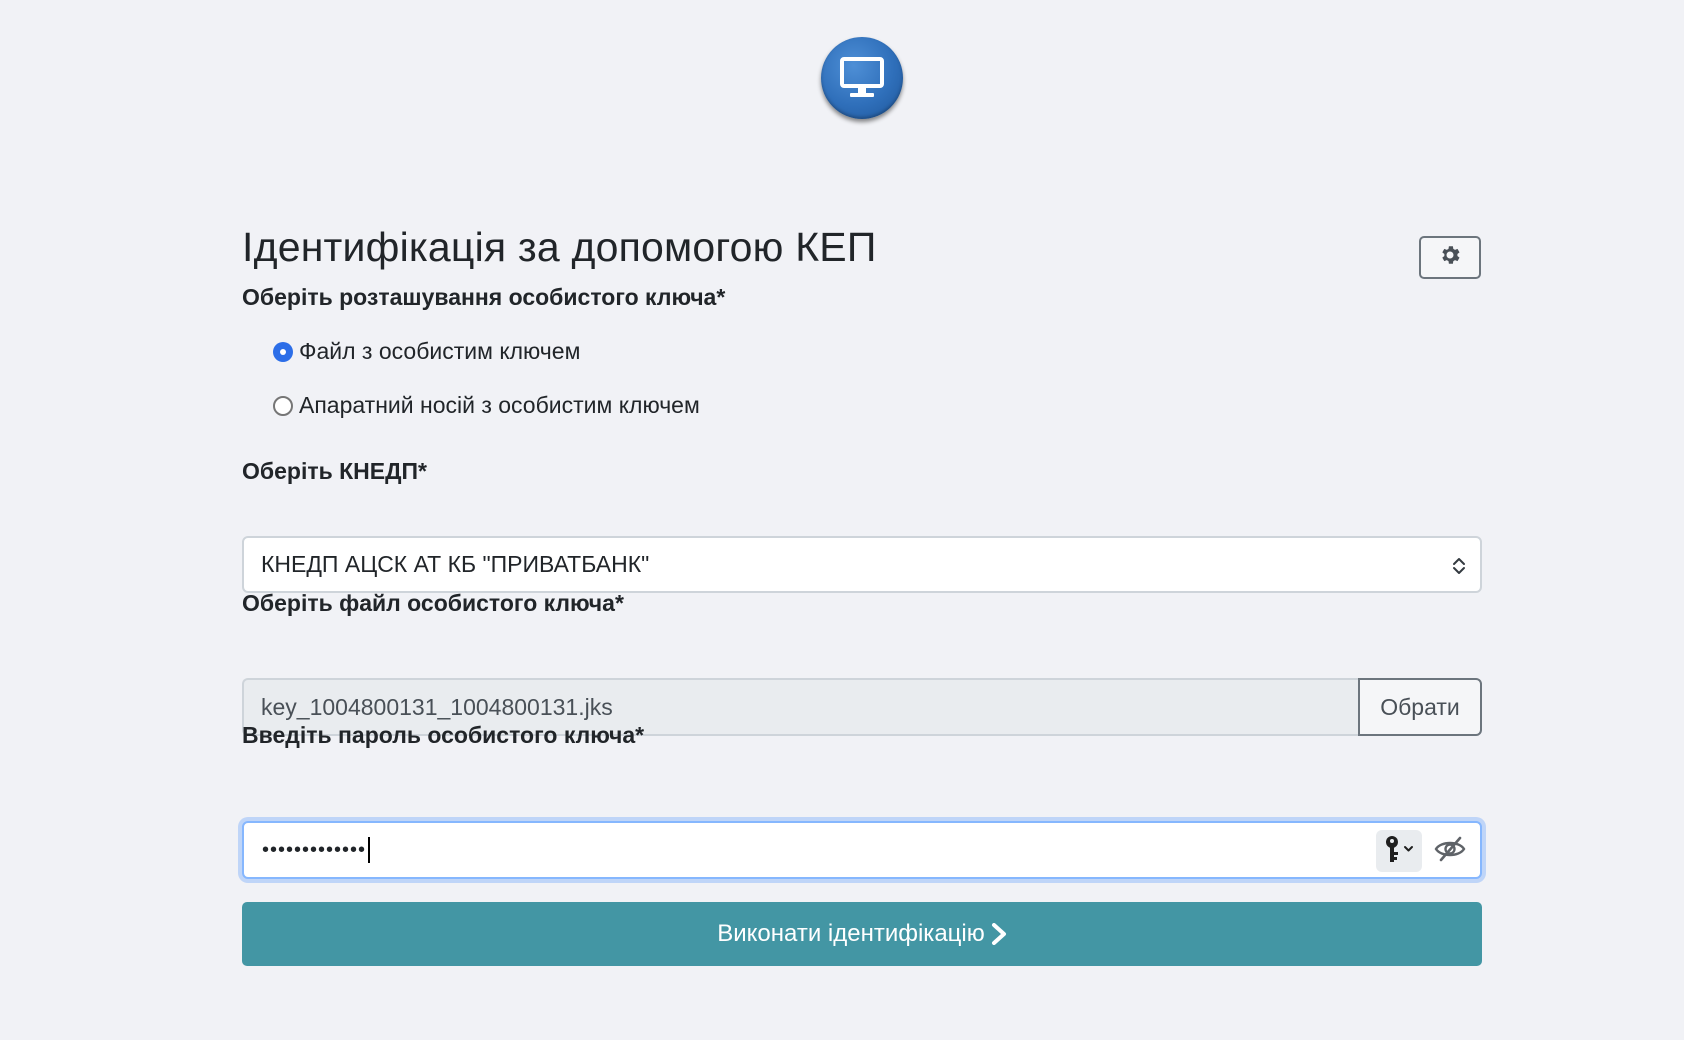 Image resolution: width=1684 pixels, height=1040 pixels. Describe the element at coordinates (369, 850) in the screenshot. I see `text-caret` at that location.